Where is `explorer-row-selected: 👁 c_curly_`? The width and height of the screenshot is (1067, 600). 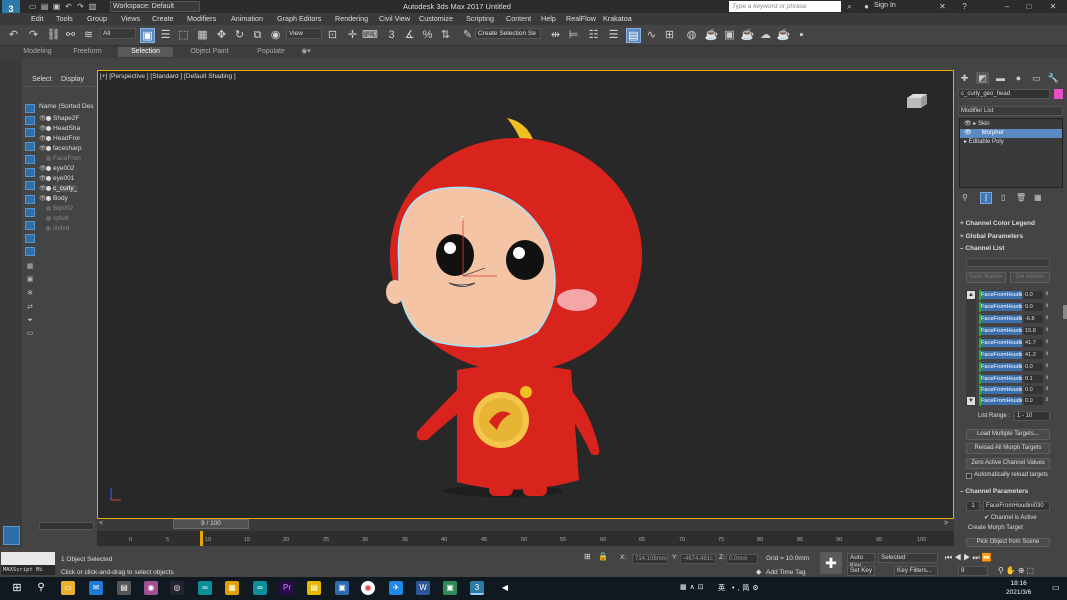
explorer-row-selected: 👁 c_curly_ is located at coordinates (67, 189).